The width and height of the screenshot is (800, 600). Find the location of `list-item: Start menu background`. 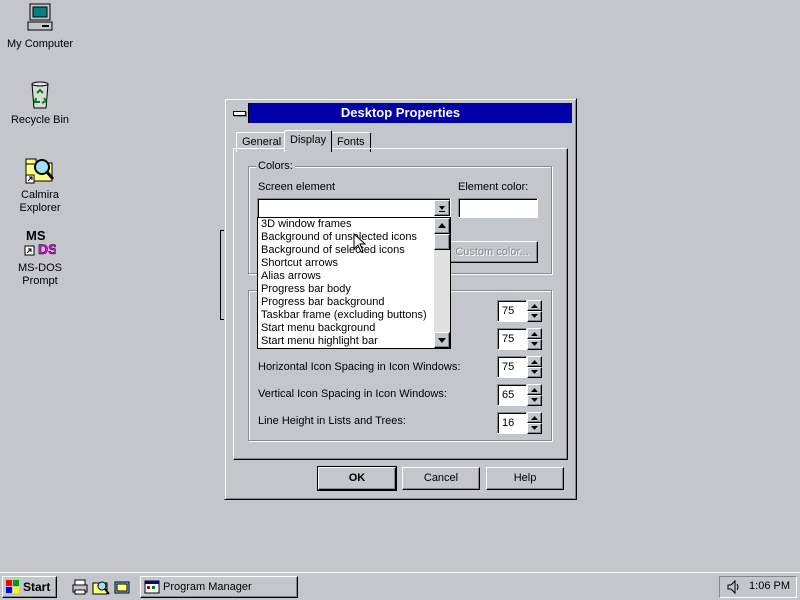

list-item: Start menu background is located at coordinates (354, 328).